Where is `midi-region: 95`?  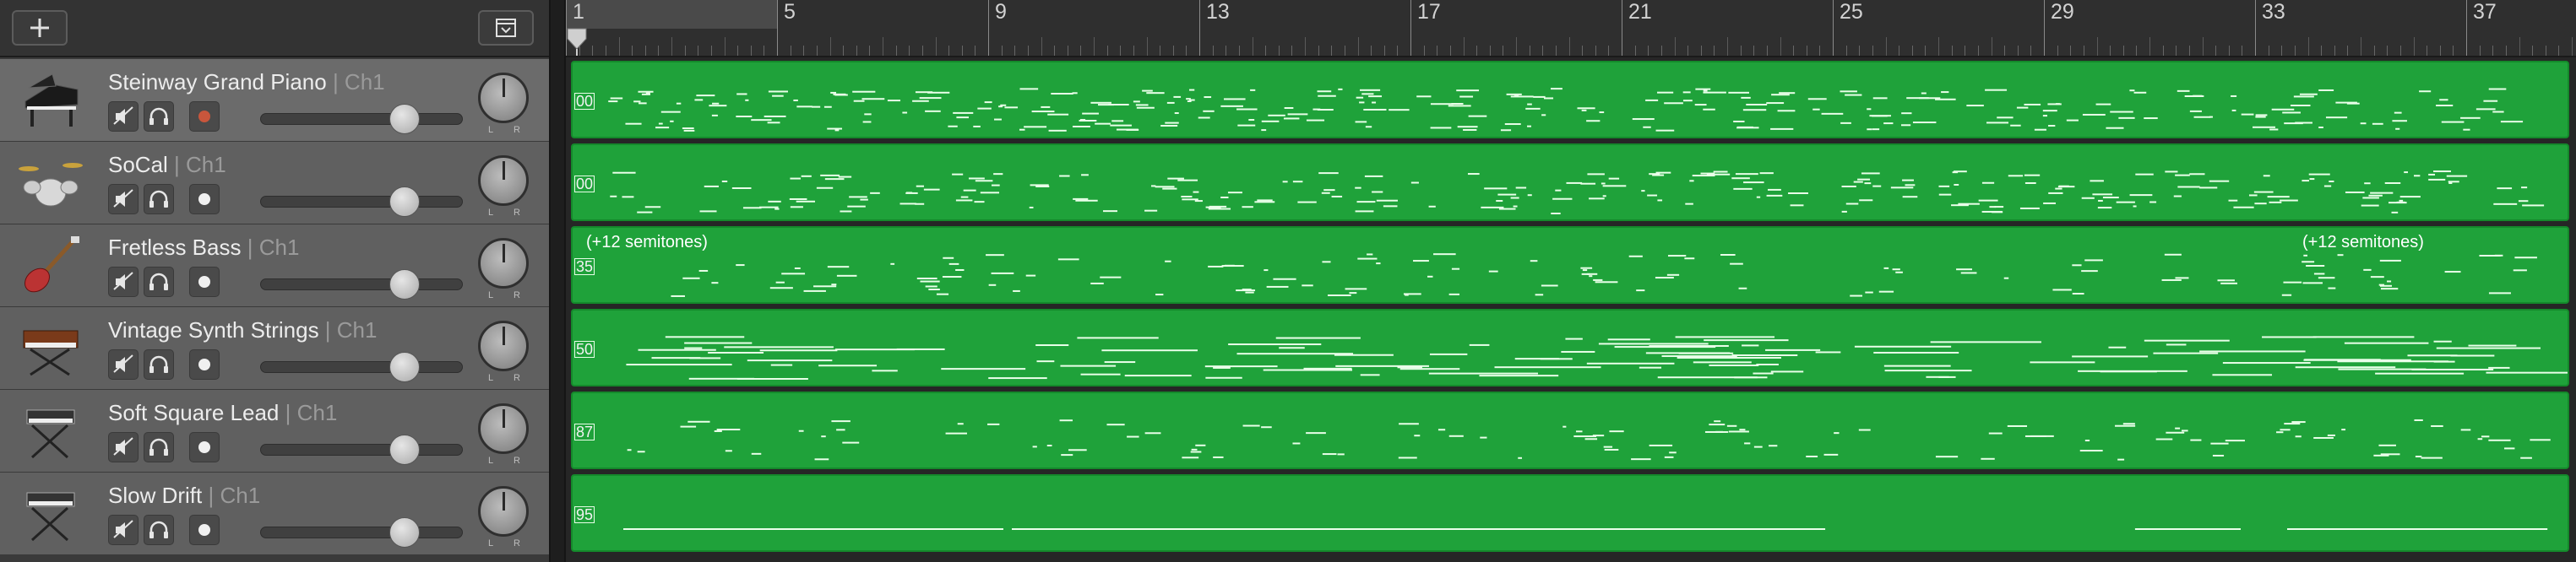 midi-region: 95 is located at coordinates (1570, 513).